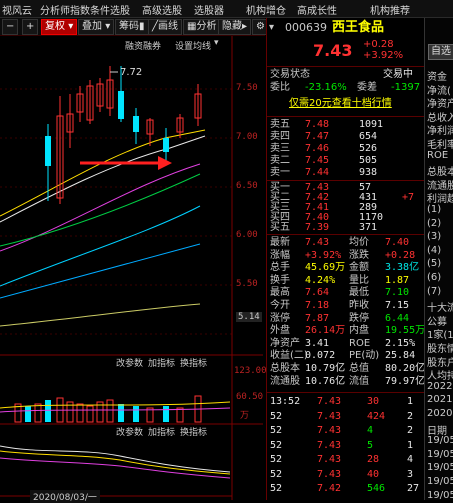 This screenshot has height=503, width=453. What do you see at coordinates (161, 431) in the screenshot?
I see `add-indicator-link-2: 加指标` at bounding box center [161, 431].